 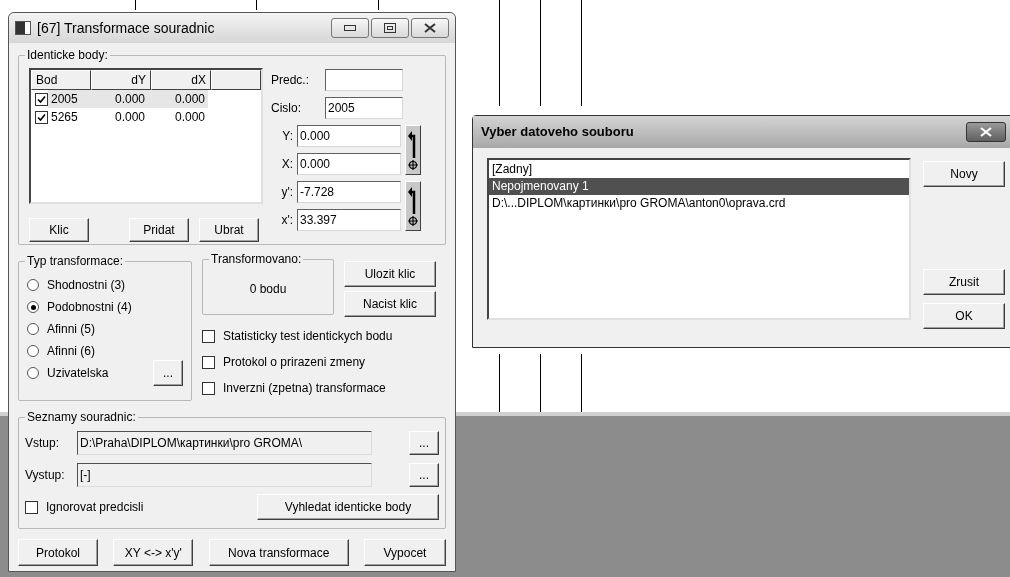 What do you see at coordinates (349, 192) in the screenshot?
I see `coordinate-field: -7.728` at bounding box center [349, 192].